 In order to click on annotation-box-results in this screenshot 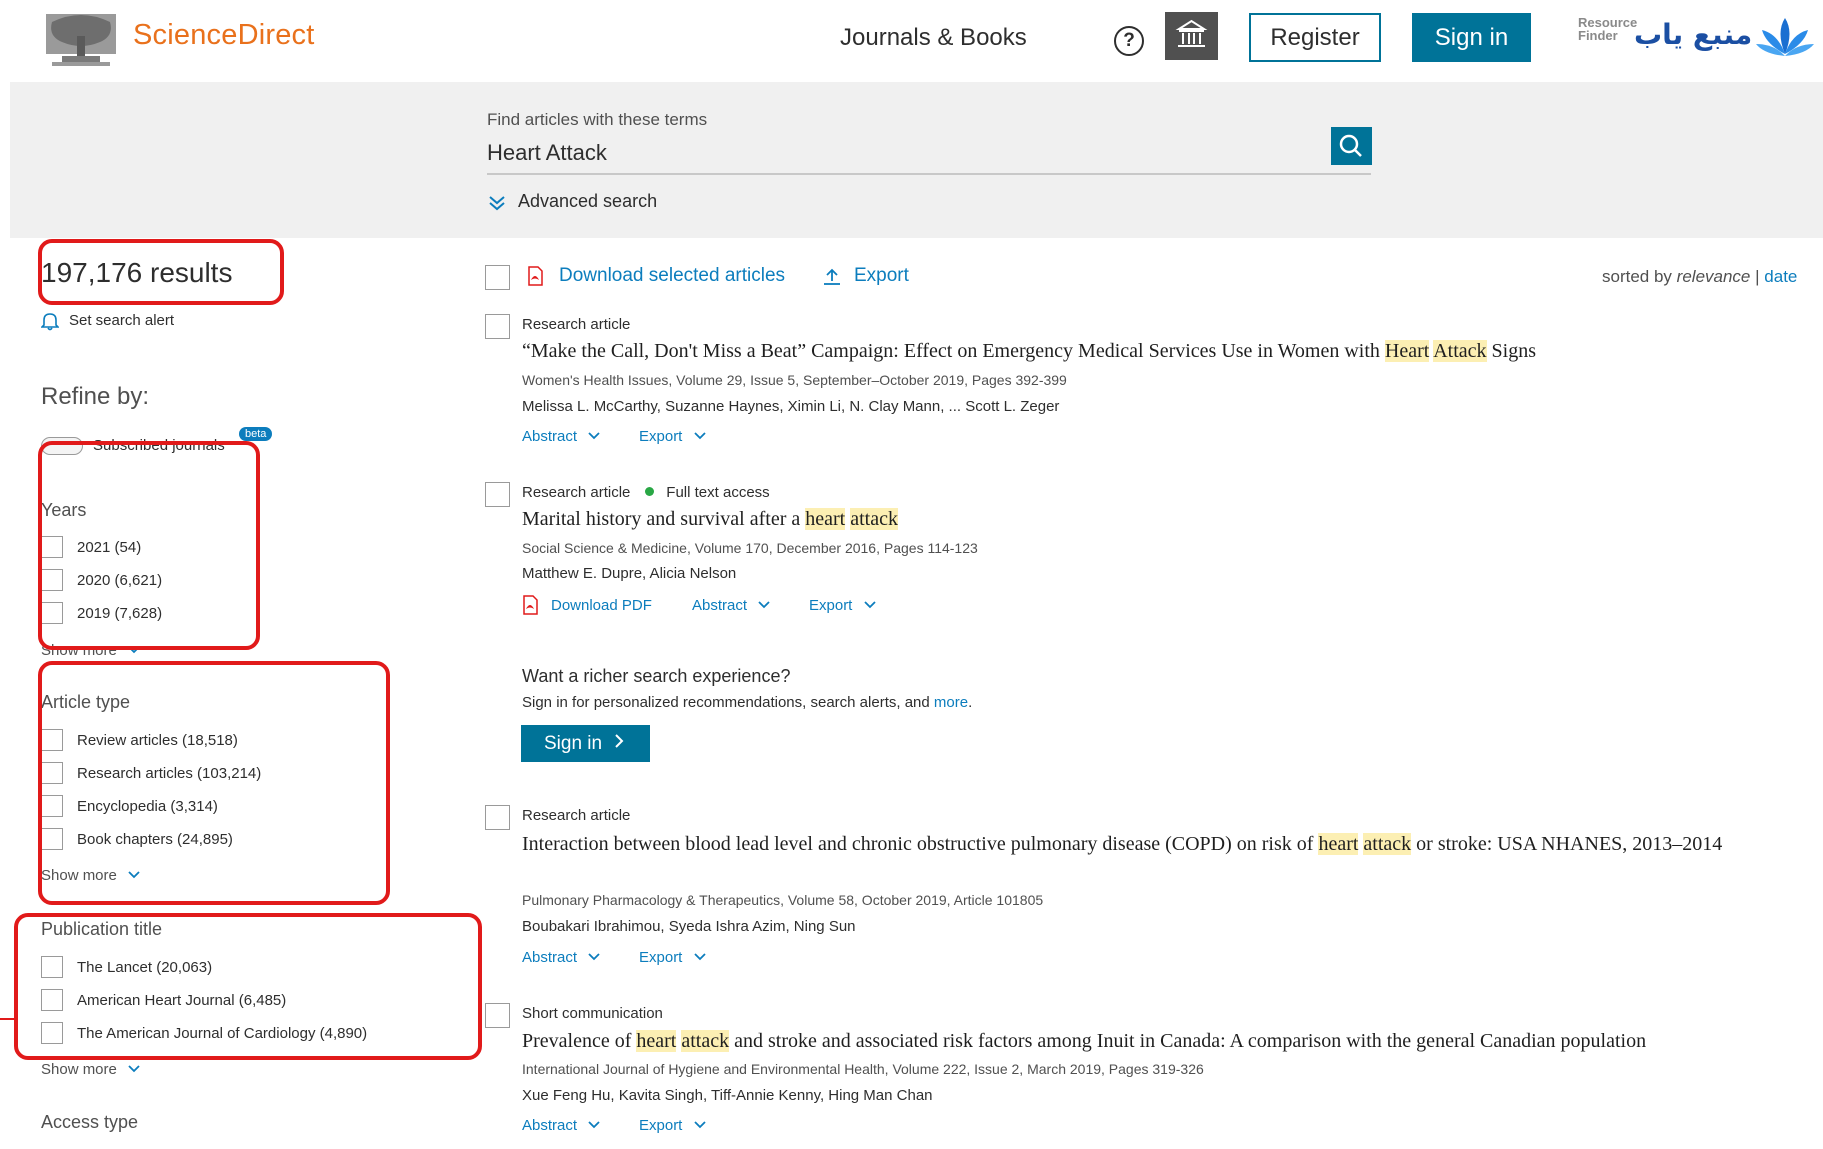, I will do `click(161, 272)`.